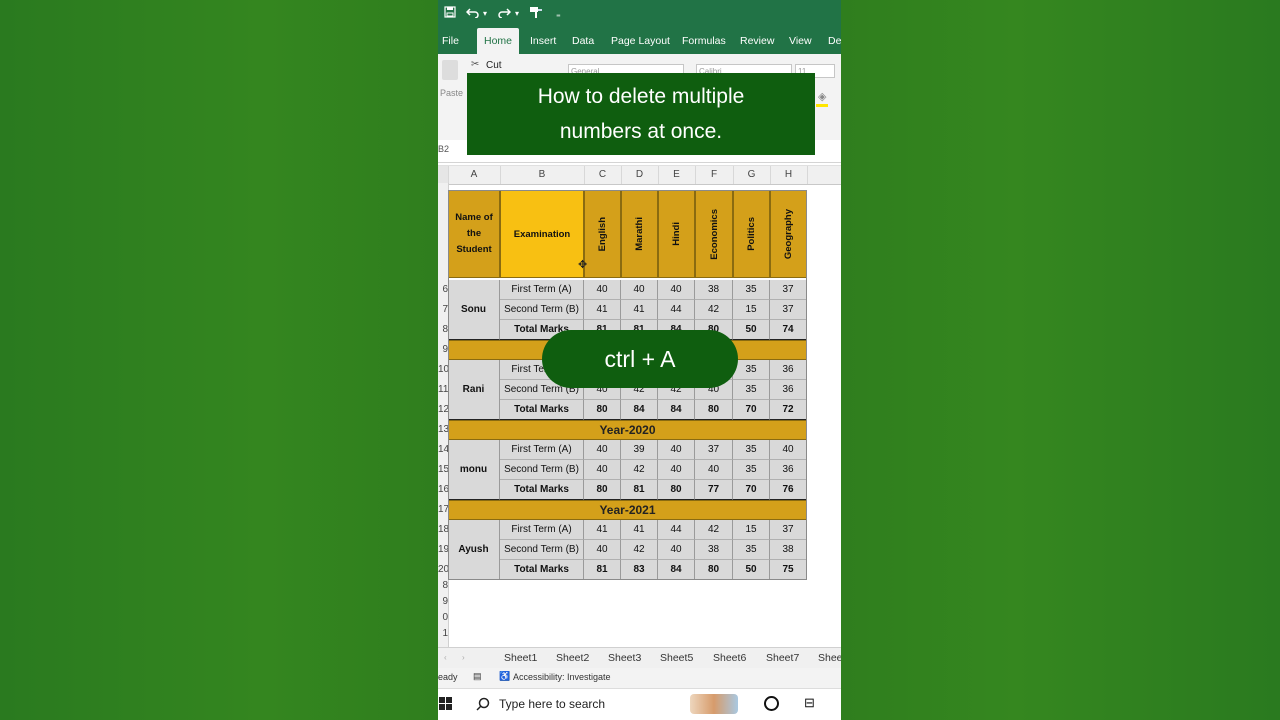 Image resolution: width=1280 pixels, height=720 pixels. What do you see at coordinates (562, 677) in the screenshot?
I see `accessibility-status: Accessibility: Investigate` at bounding box center [562, 677].